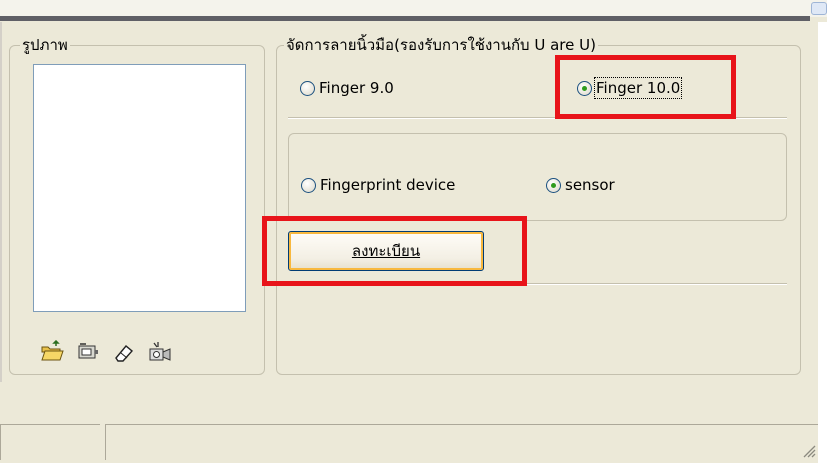  Describe the element at coordinates (308, 185) in the screenshot. I see `radio-fingerprint-device-indicator` at that location.